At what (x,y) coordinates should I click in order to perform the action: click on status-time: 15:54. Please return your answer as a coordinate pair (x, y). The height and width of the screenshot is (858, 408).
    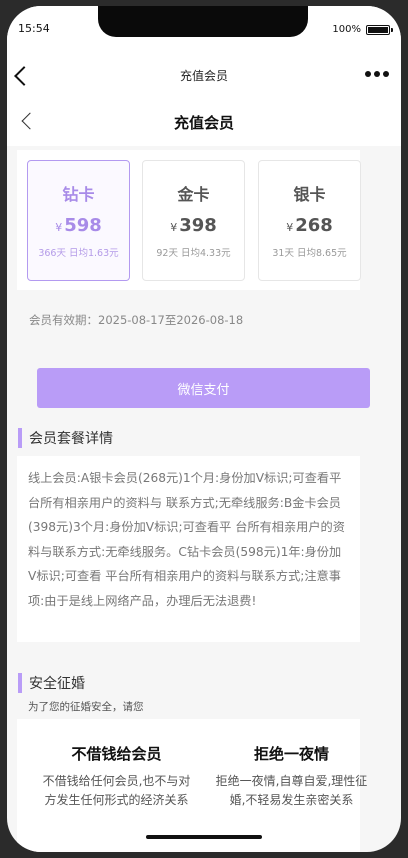
    Looking at the image, I should click on (34, 28).